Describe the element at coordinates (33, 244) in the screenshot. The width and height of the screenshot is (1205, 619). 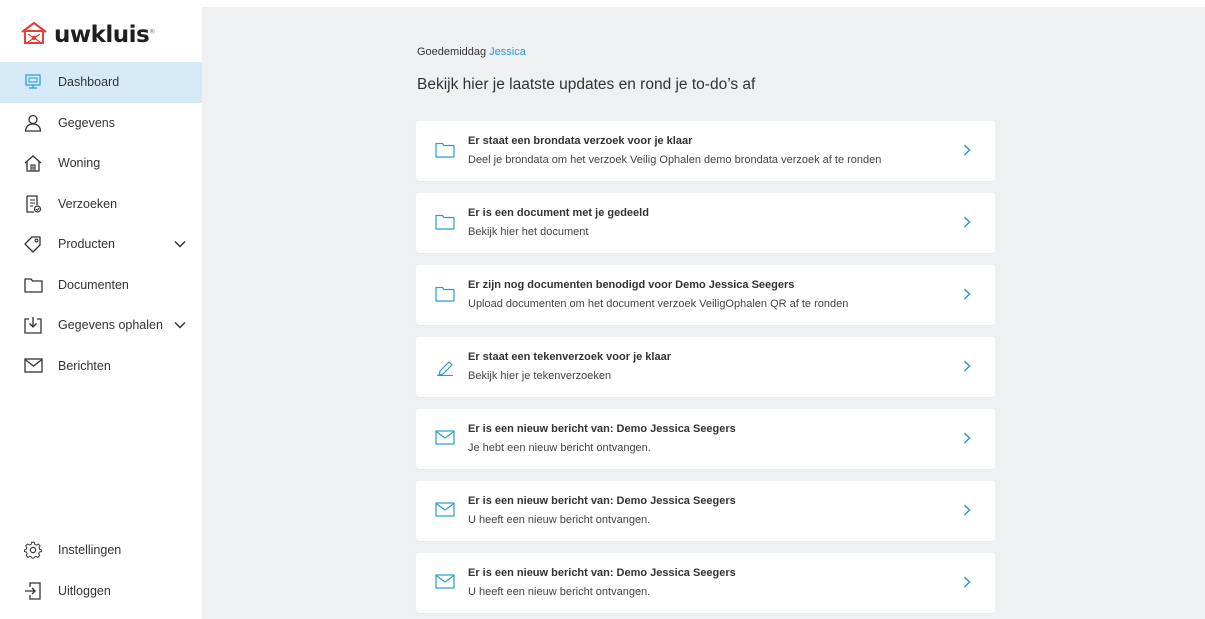
I see `tag-icon` at that location.